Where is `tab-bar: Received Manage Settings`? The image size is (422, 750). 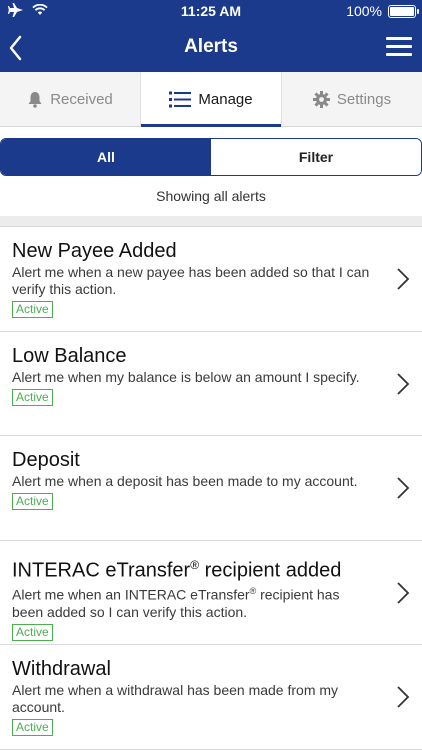 tab-bar: Received Manage Settings is located at coordinates (211, 99).